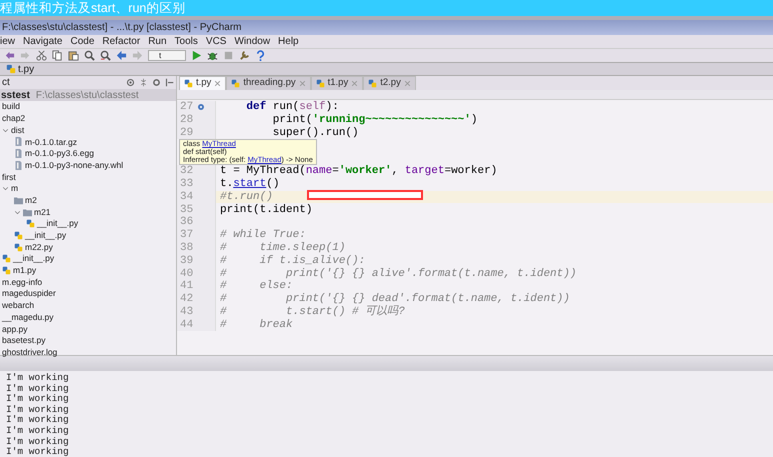 The width and height of the screenshot is (773, 457). Describe the element at coordinates (130, 82) in the screenshot. I see `target-icon` at that location.